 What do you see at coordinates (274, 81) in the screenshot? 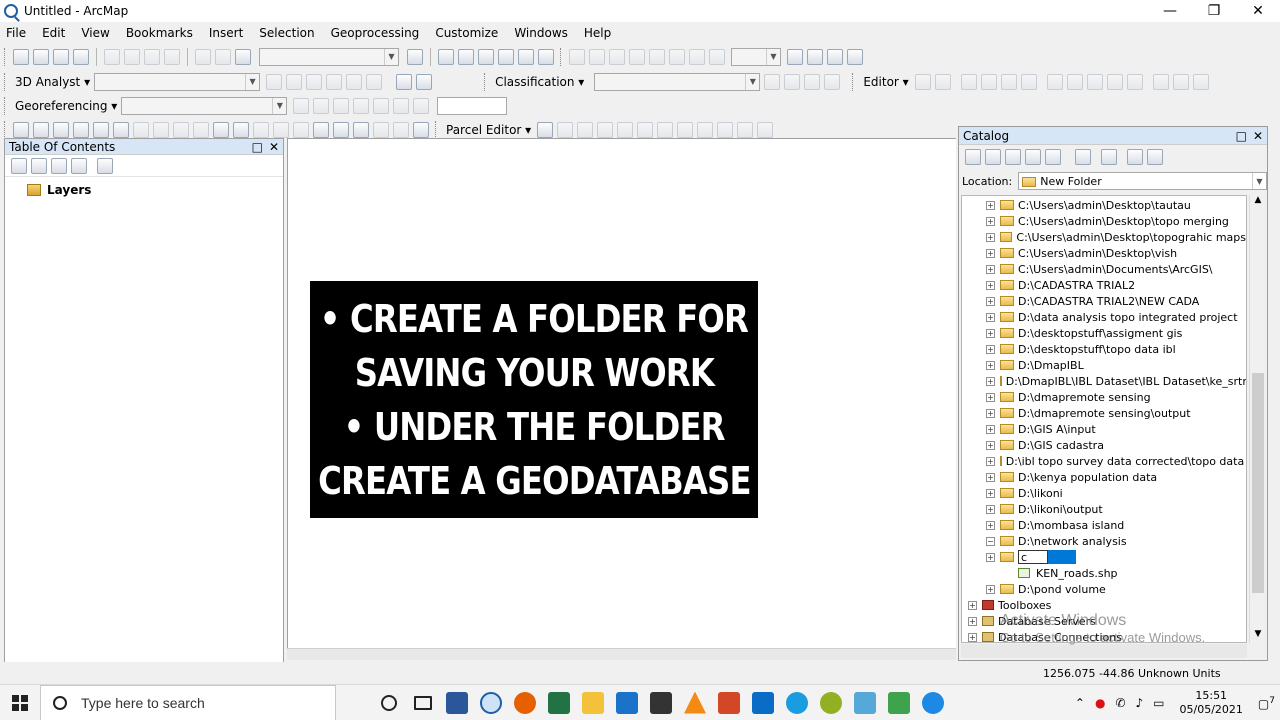
I see `contour-icon` at bounding box center [274, 81].